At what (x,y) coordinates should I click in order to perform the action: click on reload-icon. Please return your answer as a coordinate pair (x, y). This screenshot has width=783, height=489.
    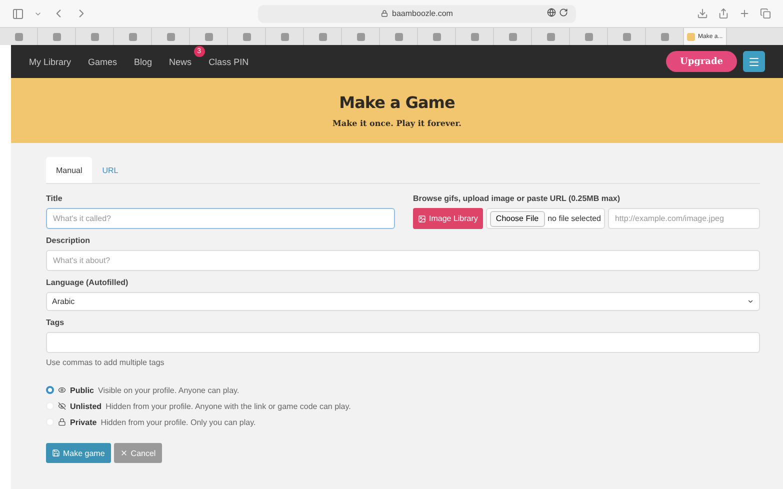
    Looking at the image, I should click on (563, 12).